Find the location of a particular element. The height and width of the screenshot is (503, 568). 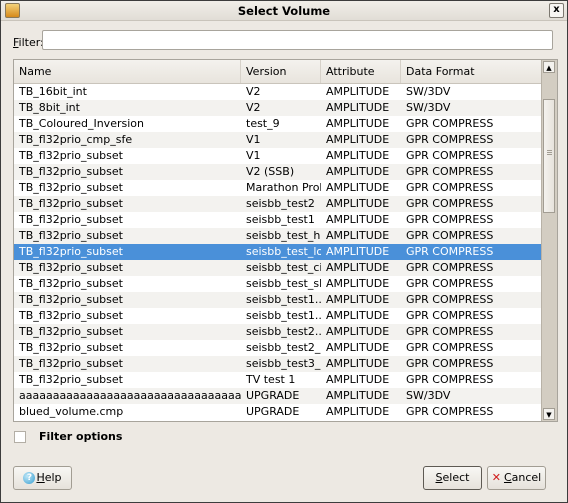

cell-name: TB_8bit_int is located at coordinates (49, 107).